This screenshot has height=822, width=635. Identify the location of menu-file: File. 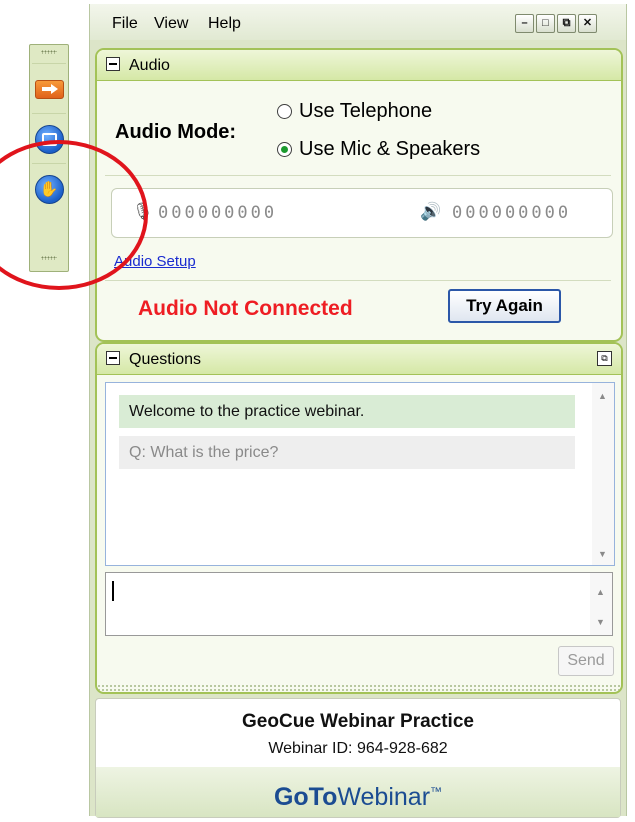
(125, 24).